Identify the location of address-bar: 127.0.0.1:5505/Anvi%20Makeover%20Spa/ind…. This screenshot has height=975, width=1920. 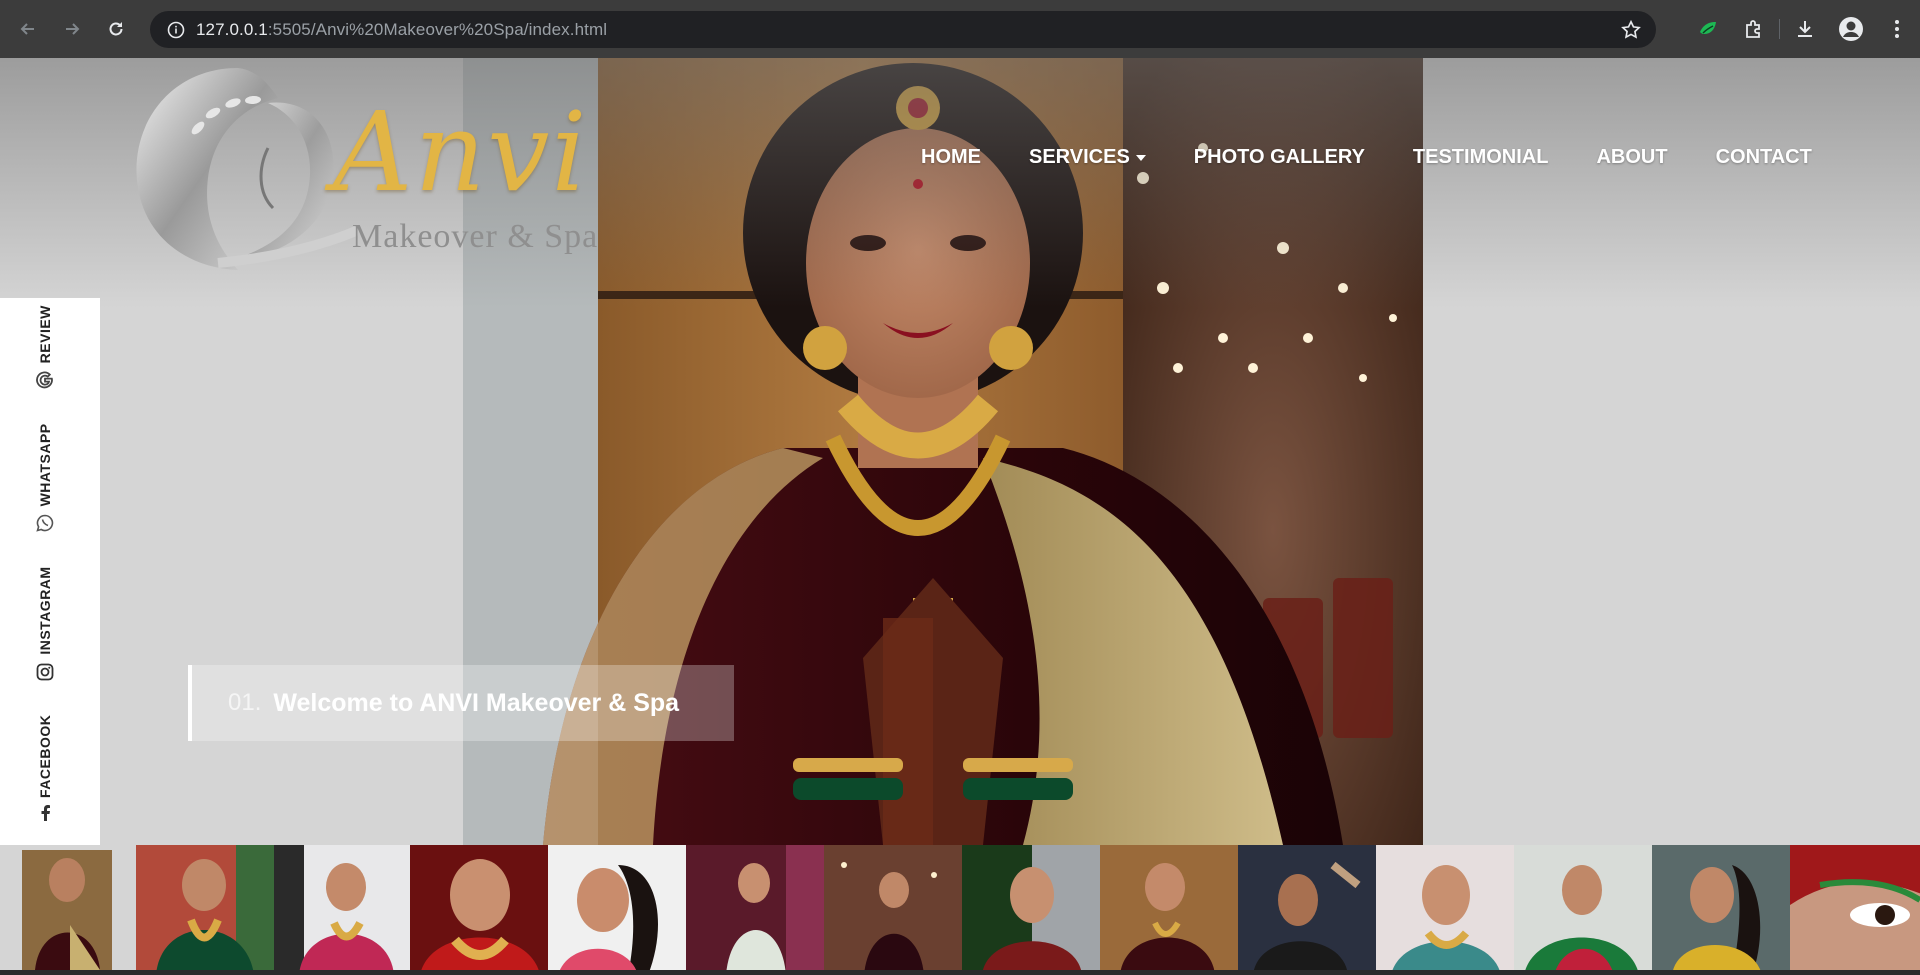
(903, 29).